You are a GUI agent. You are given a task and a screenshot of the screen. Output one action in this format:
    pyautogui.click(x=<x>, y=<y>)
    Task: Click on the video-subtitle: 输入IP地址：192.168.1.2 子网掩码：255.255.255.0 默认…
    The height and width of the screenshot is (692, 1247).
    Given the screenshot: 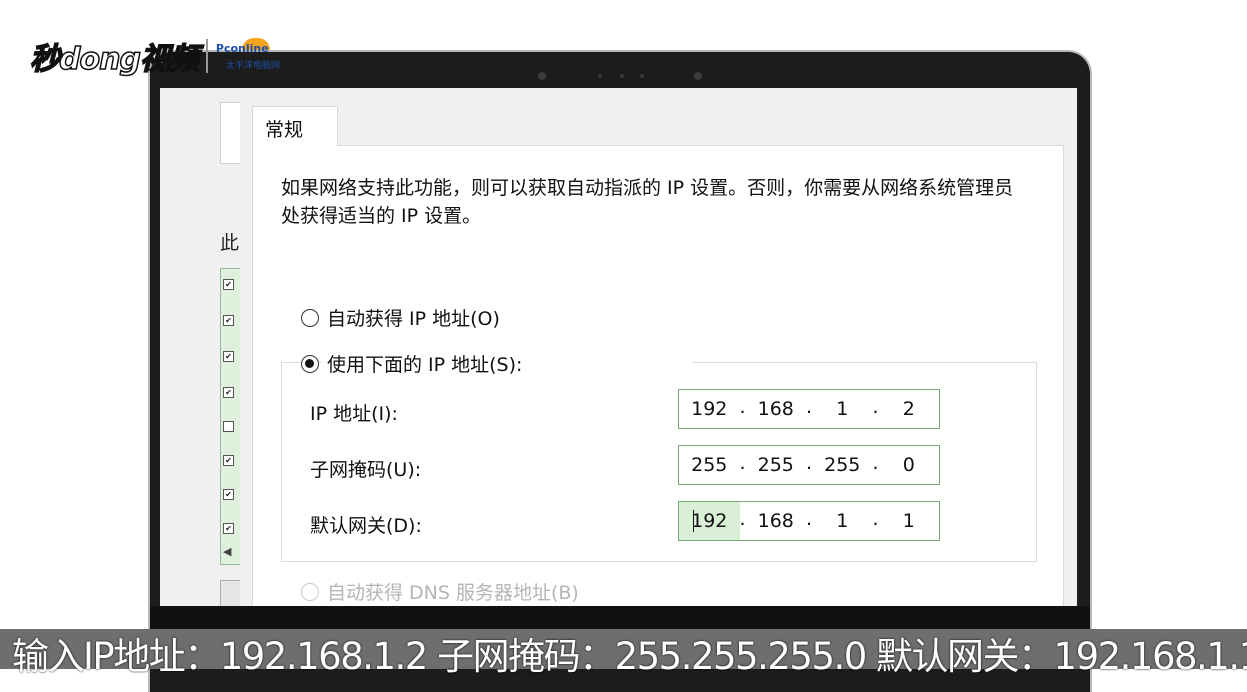 What is the action you would take?
    pyautogui.click(x=629, y=656)
    